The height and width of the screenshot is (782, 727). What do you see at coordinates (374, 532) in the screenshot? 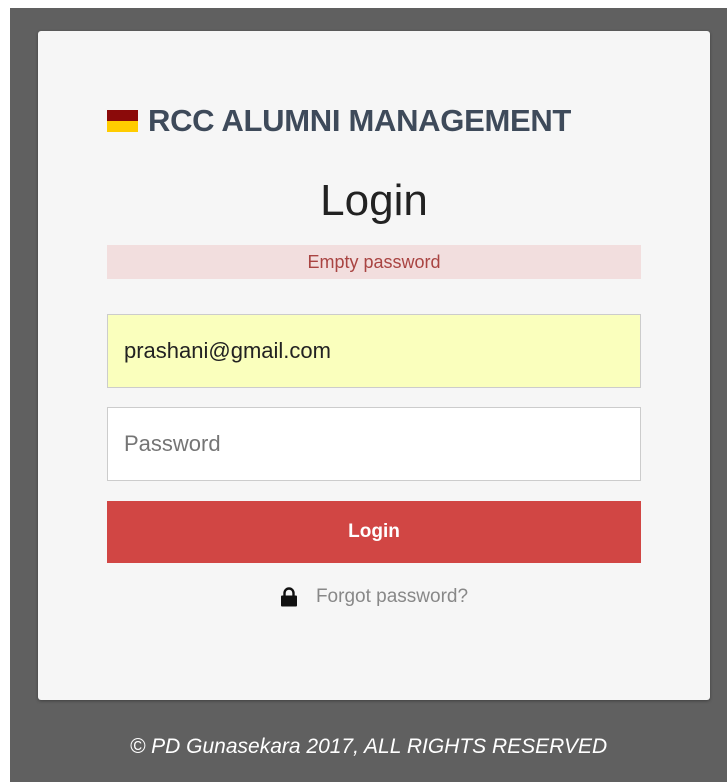
I see `login-button: Login` at bounding box center [374, 532].